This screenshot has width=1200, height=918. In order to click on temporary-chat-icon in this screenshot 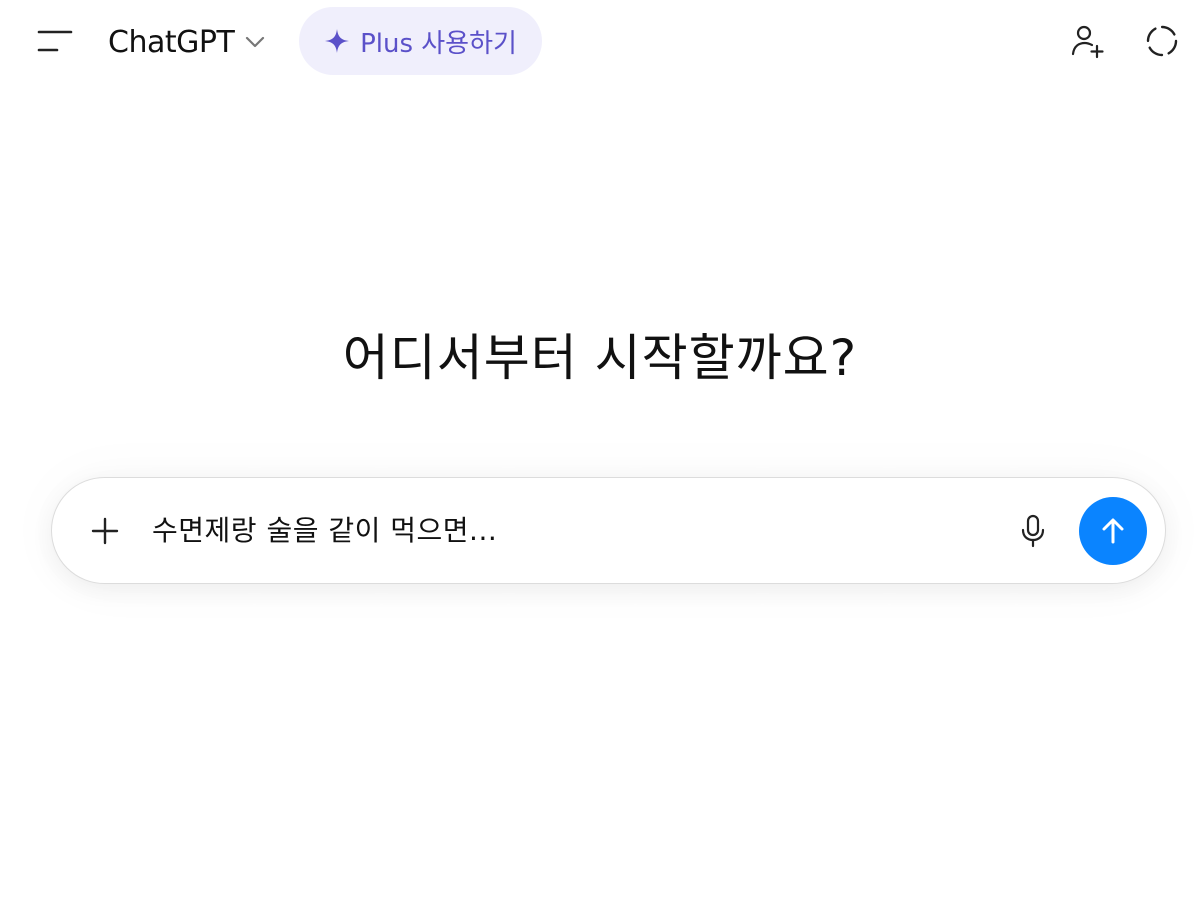, I will do `click(1162, 41)`.